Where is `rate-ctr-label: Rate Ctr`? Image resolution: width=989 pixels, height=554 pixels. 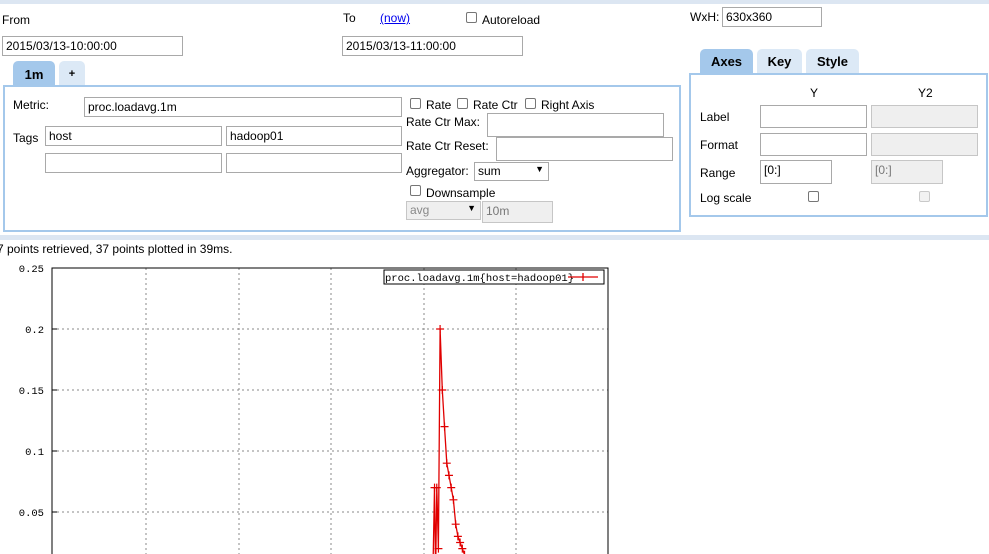
rate-ctr-label: Rate Ctr is located at coordinates (495, 105).